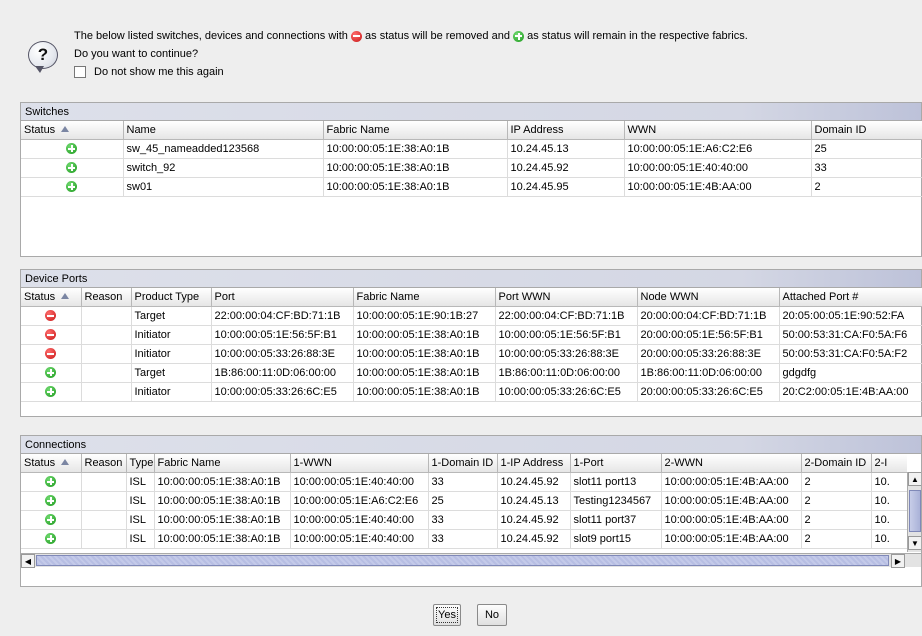  What do you see at coordinates (72, 130) in the screenshot?
I see `switches-col-0-header: Status` at bounding box center [72, 130].